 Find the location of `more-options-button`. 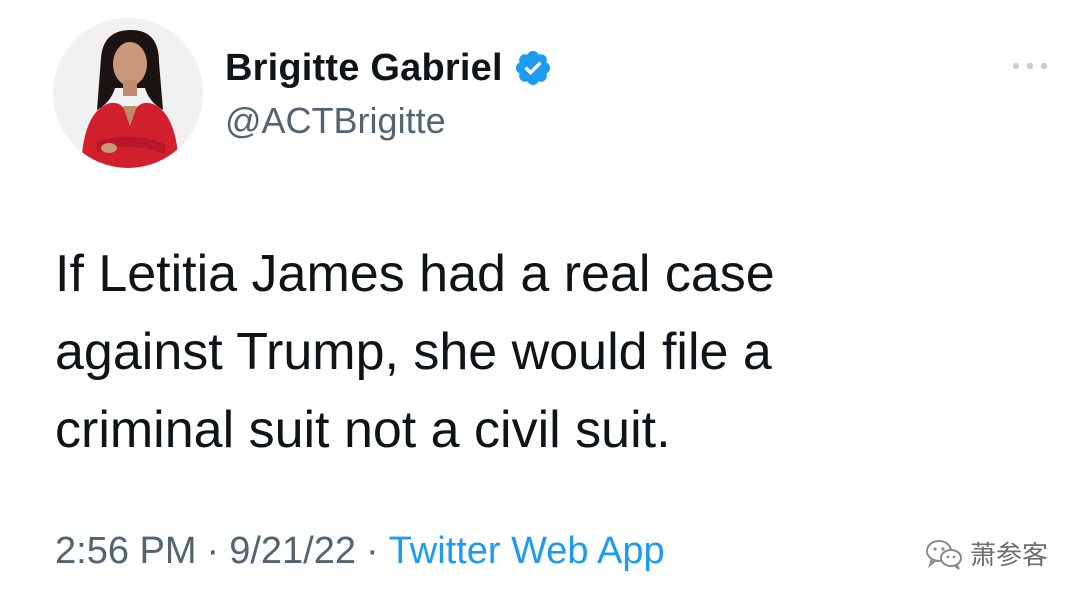

more-options-button is located at coordinates (1030, 66).